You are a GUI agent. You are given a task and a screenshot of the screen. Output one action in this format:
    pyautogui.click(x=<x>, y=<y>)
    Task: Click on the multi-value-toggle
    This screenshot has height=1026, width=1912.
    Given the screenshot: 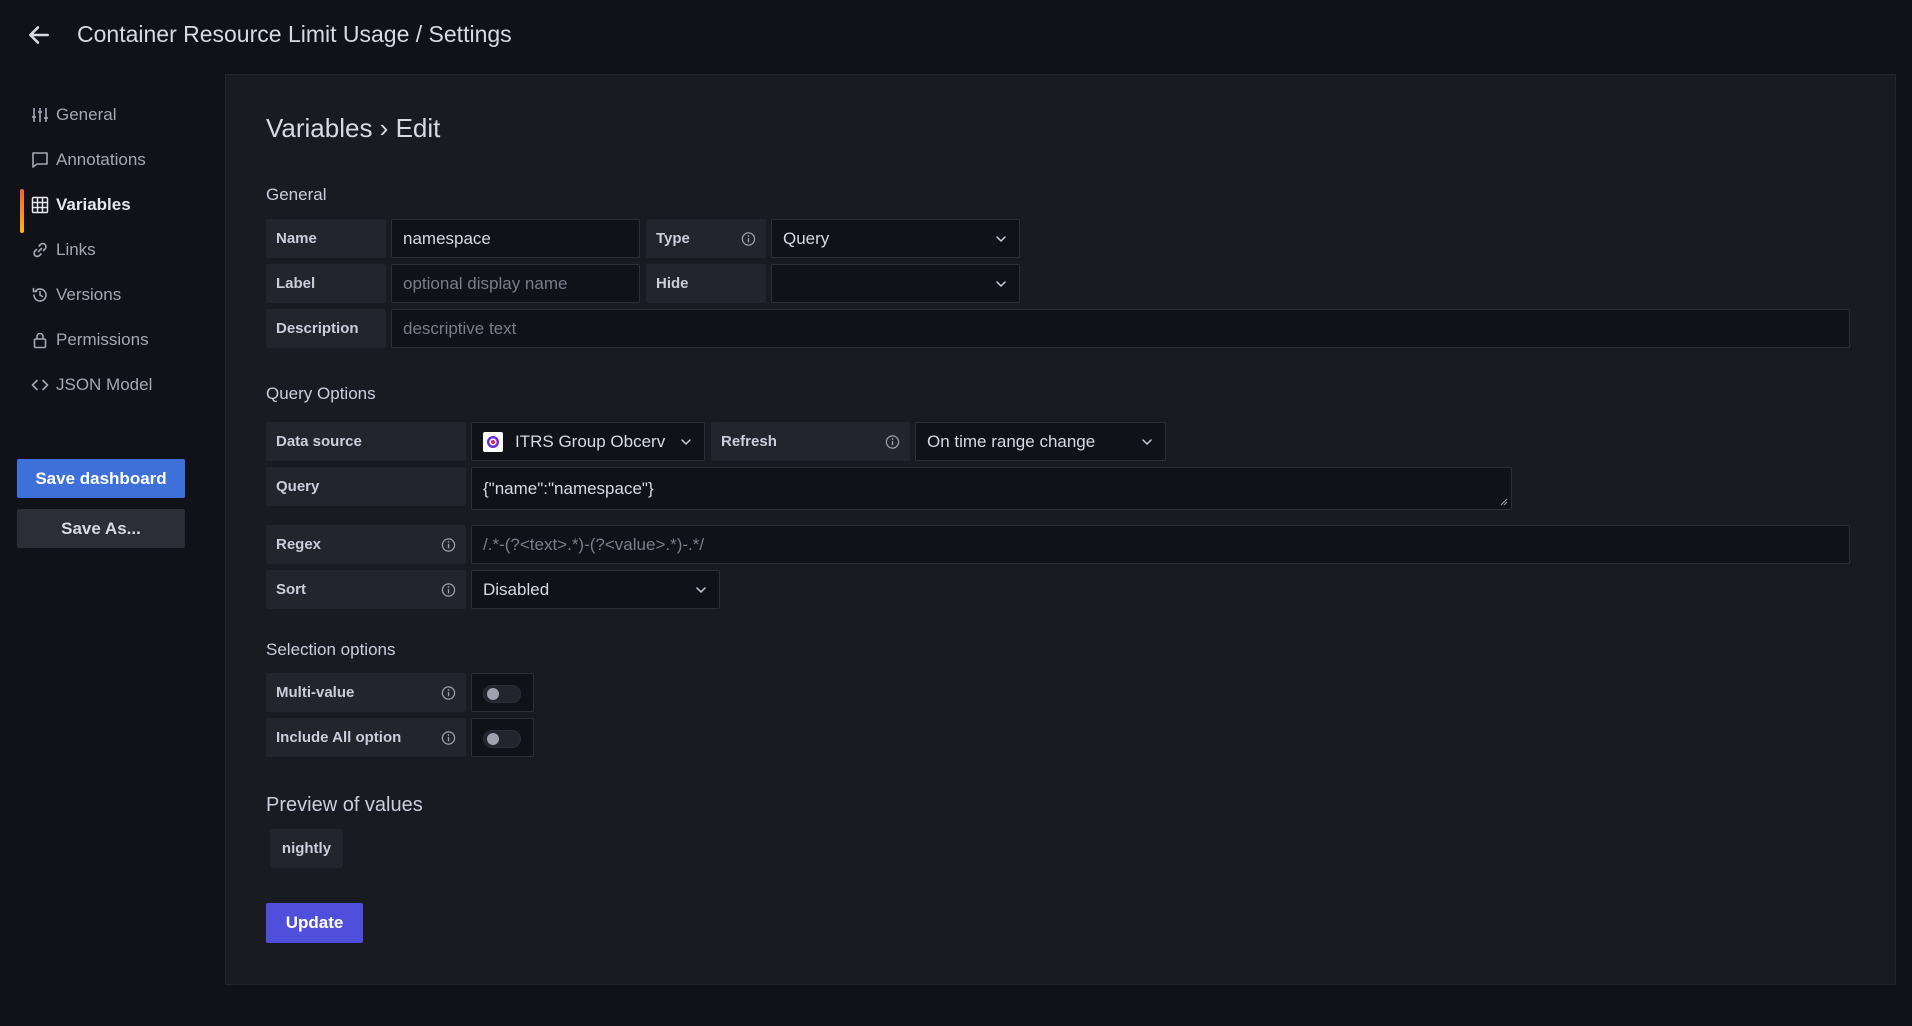 What is the action you would take?
    pyautogui.click(x=502, y=694)
    